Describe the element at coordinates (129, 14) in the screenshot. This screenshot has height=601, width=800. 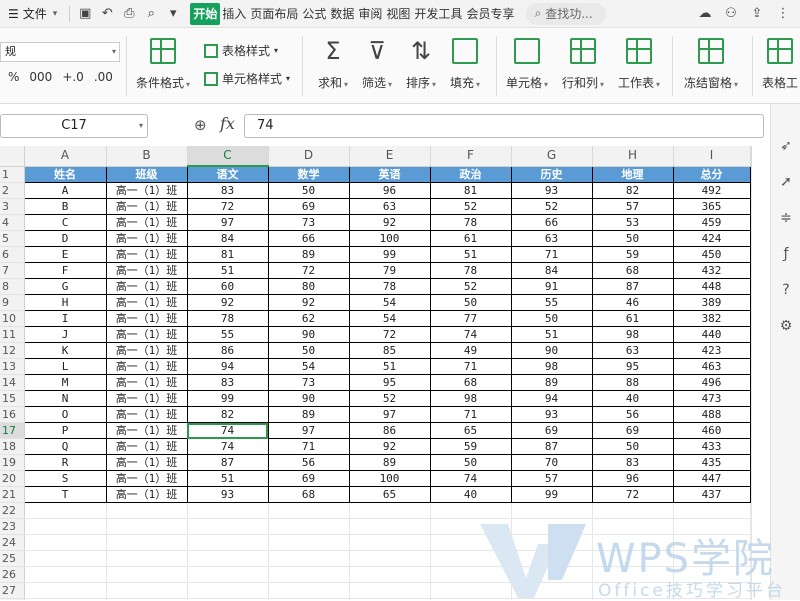
I see `print-icon: ⎙` at that location.